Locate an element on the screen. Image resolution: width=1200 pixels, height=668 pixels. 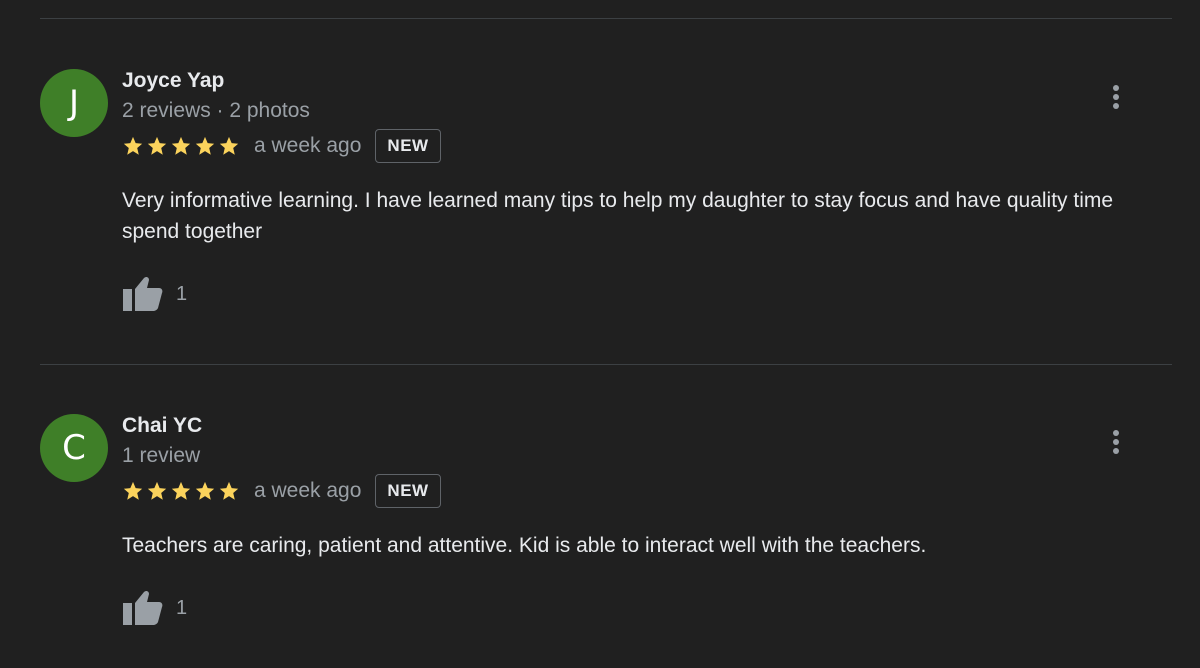
avatar: J is located at coordinates (74, 103).